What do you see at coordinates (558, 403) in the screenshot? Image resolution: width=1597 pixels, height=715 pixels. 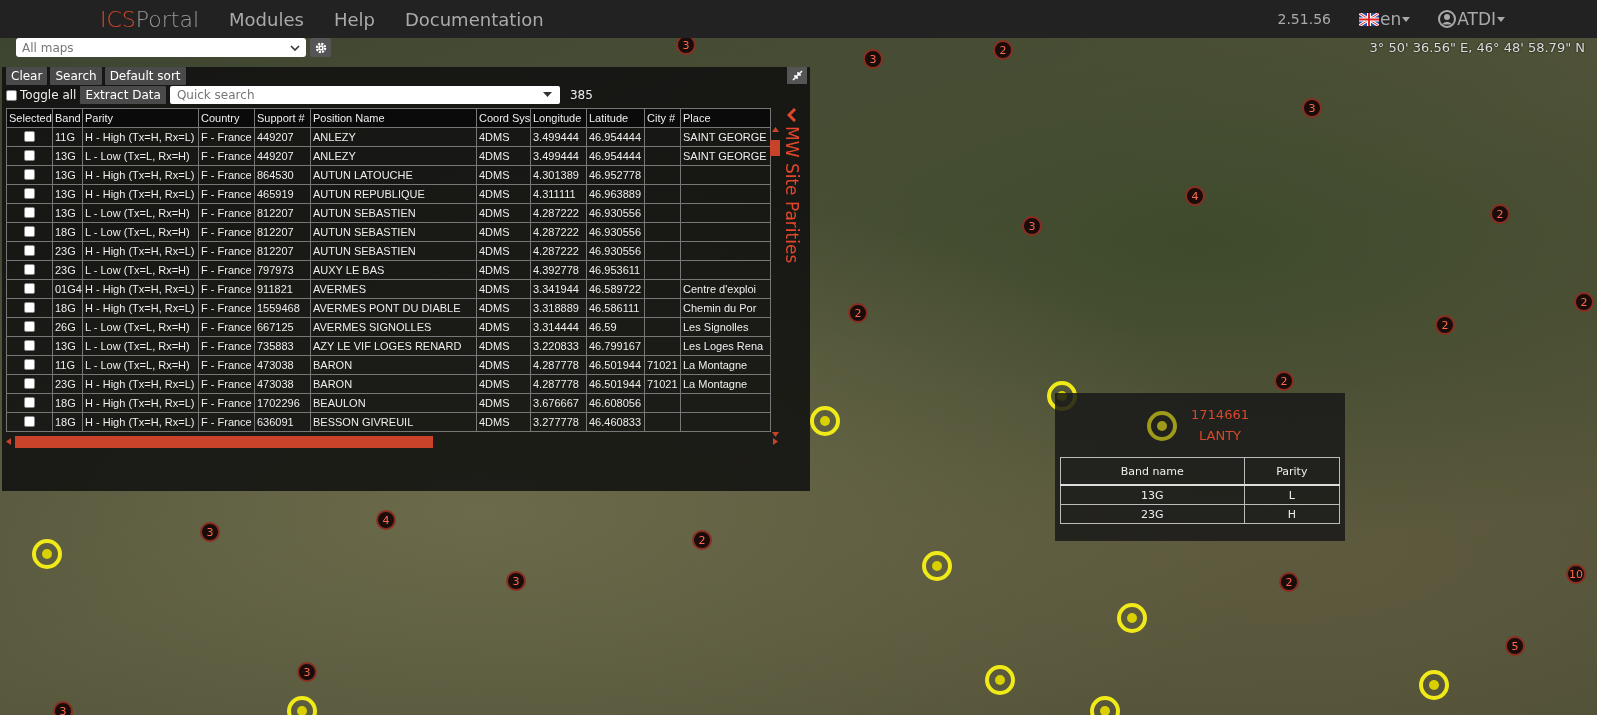 I see `table-cell: 3.676667` at bounding box center [558, 403].